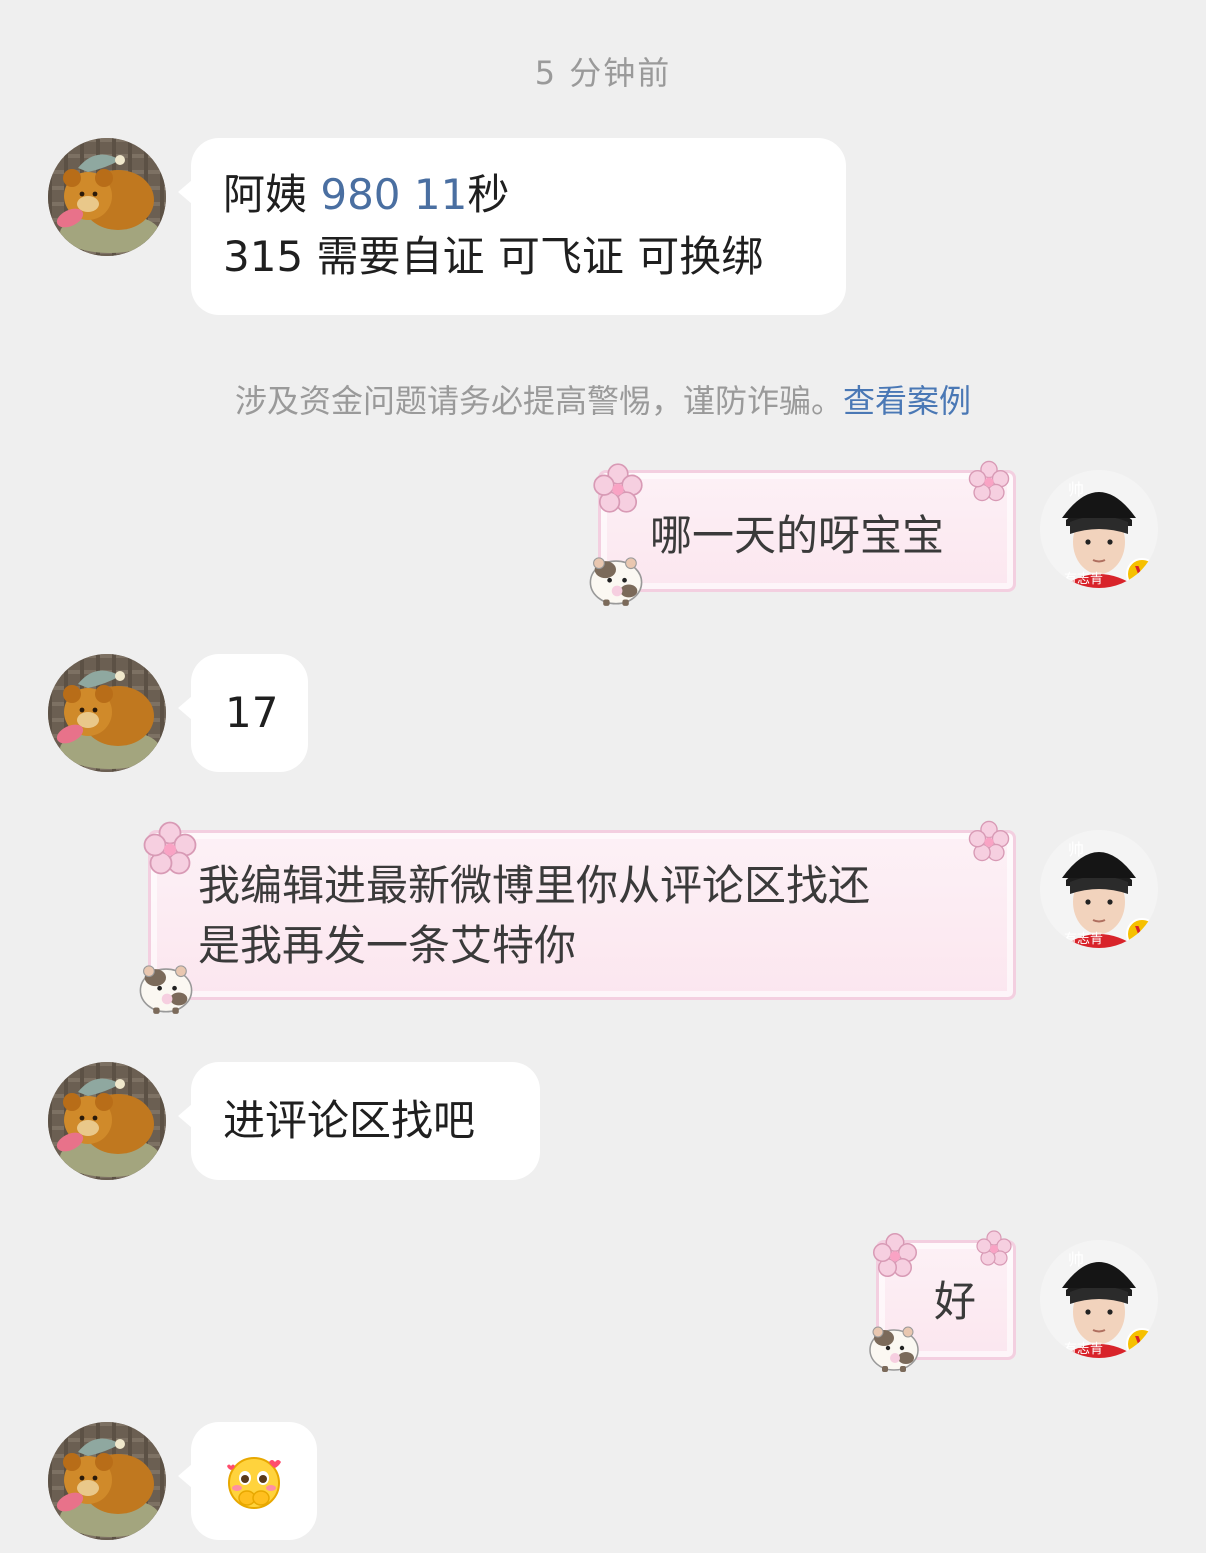 This screenshot has width=1206, height=1553. What do you see at coordinates (393, 194) in the screenshot?
I see `number-link: 980 11` at bounding box center [393, 194].